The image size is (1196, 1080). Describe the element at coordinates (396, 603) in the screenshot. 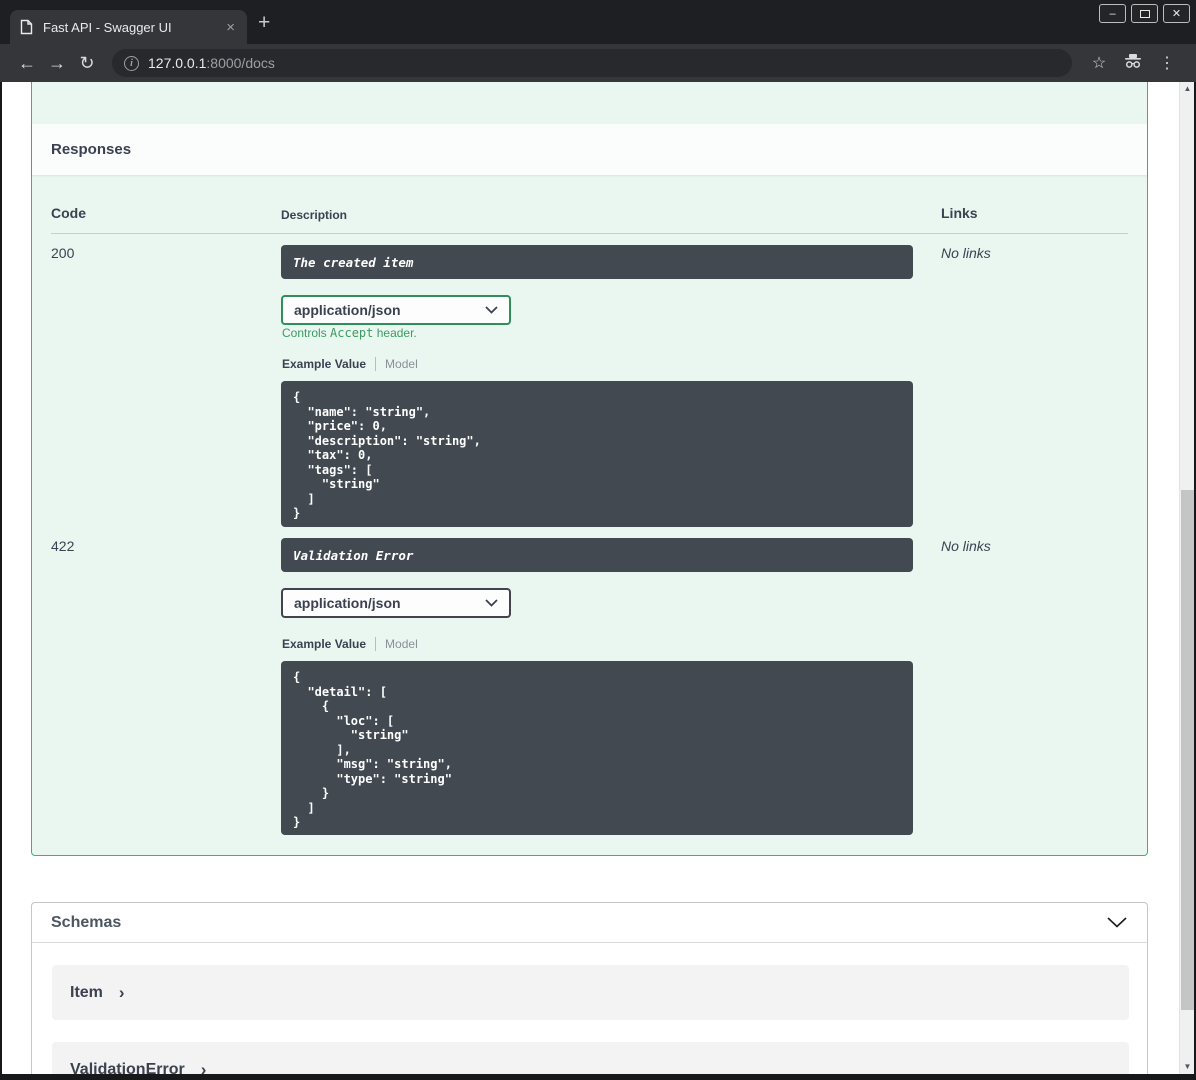

I see `media-type-select-422: application/json` at that location.